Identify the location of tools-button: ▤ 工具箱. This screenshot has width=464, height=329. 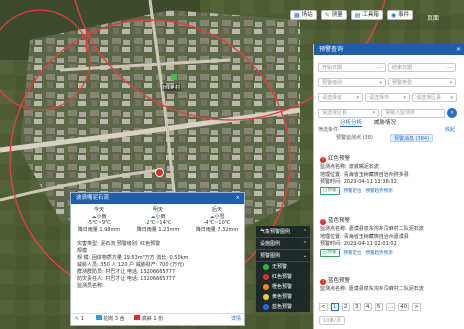
(366, 15).